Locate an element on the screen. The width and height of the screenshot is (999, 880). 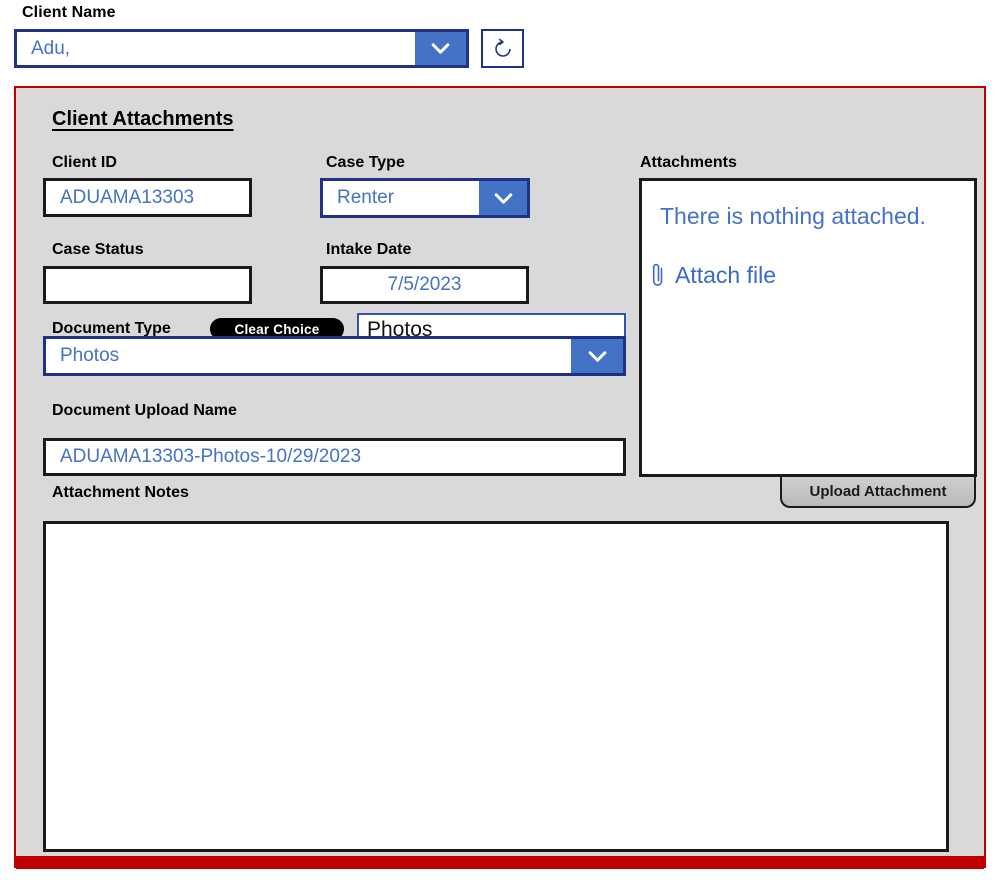
document-type-dropdown-button is located at coordinates (597, 356).